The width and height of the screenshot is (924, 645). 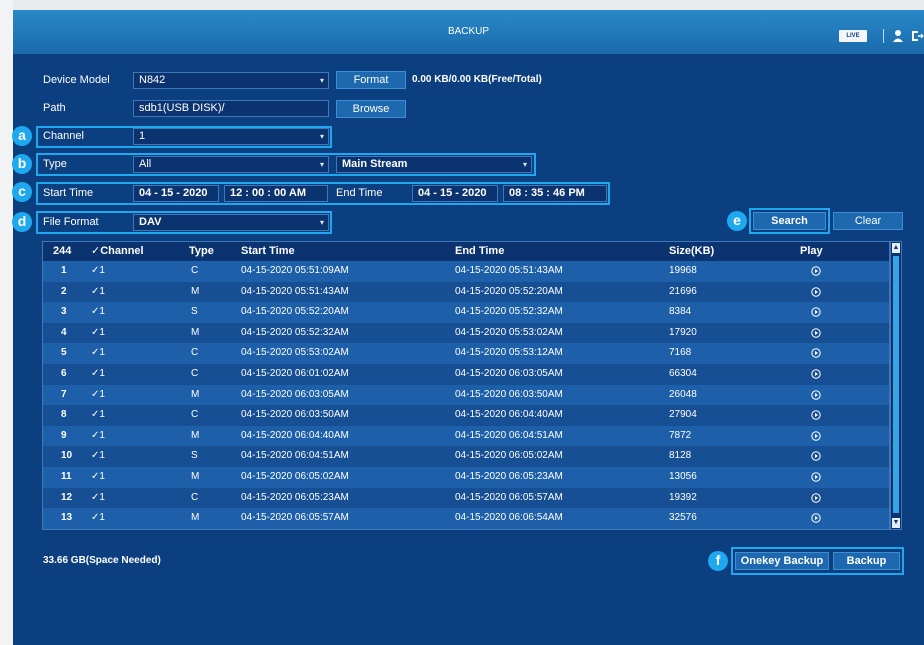 I want to click on storage-info: 0.00 KB/0.00 KB(Free/Total), so click(x=477, y=79).